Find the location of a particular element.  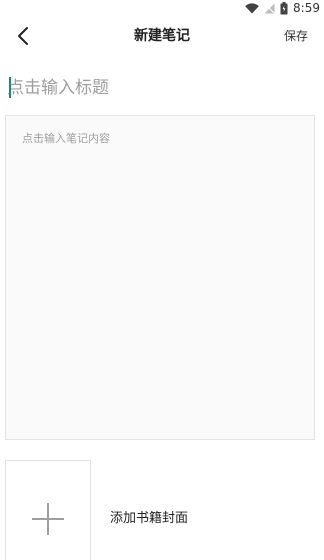

status-time: 8:59 is located at coordinates (306, 8).